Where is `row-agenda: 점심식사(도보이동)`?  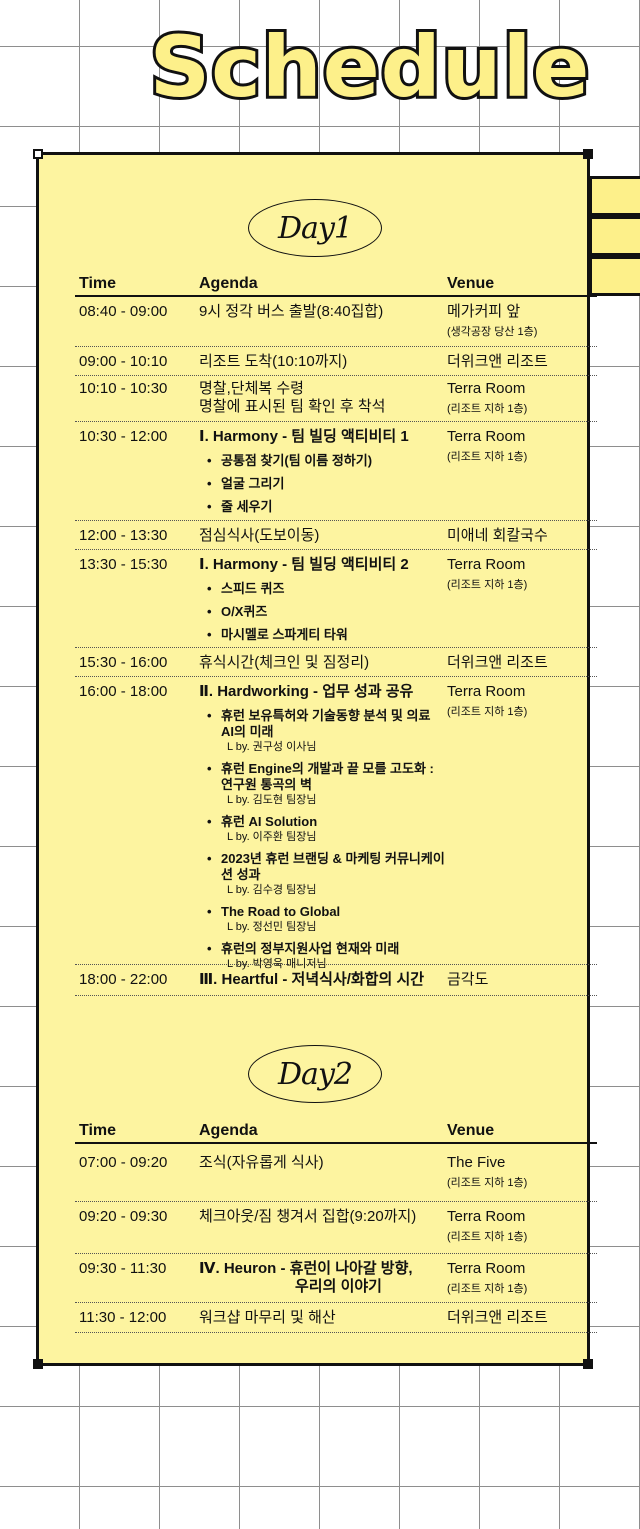 row-agenda: 점심식사(도보이동) is located at coordinates (259, 535).